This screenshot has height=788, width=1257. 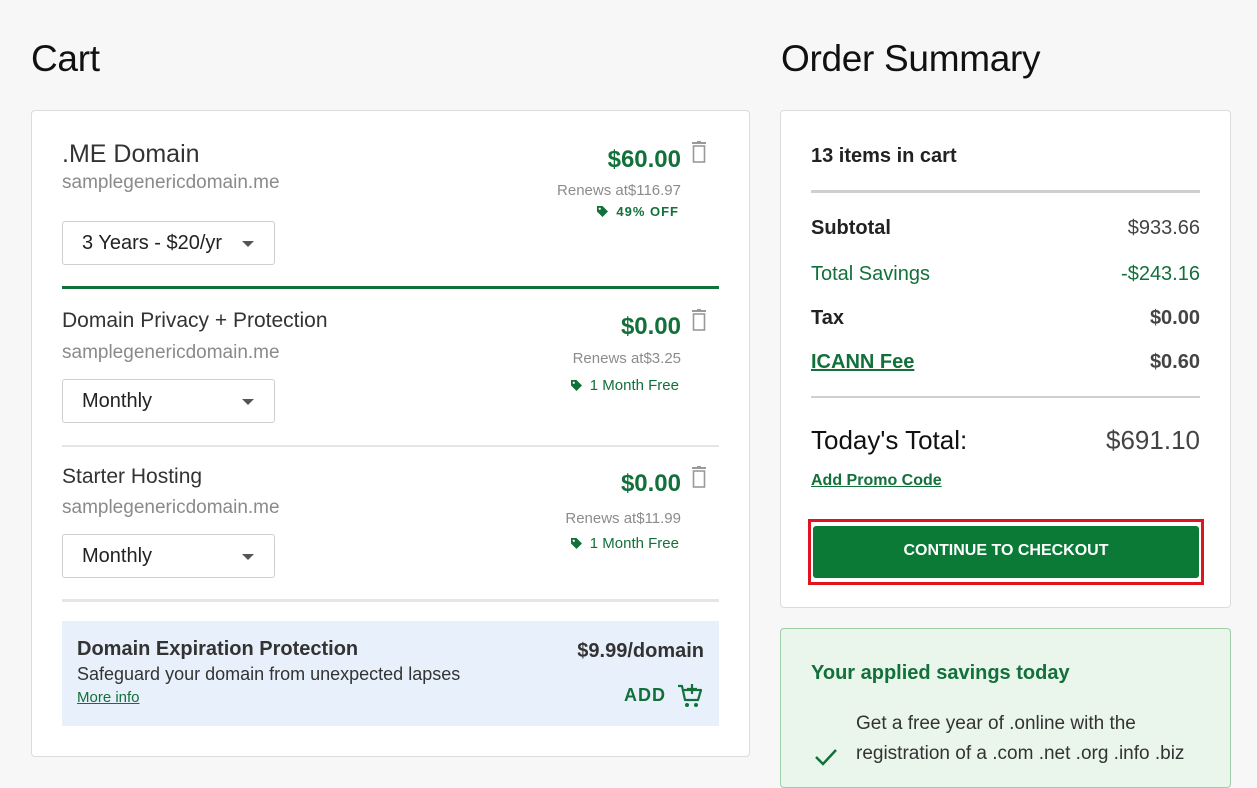 What do you see at coordinates (1160, 274) in the screenshot?
I see `savings-value: -$243.16` at bounding box center [1160, 274].